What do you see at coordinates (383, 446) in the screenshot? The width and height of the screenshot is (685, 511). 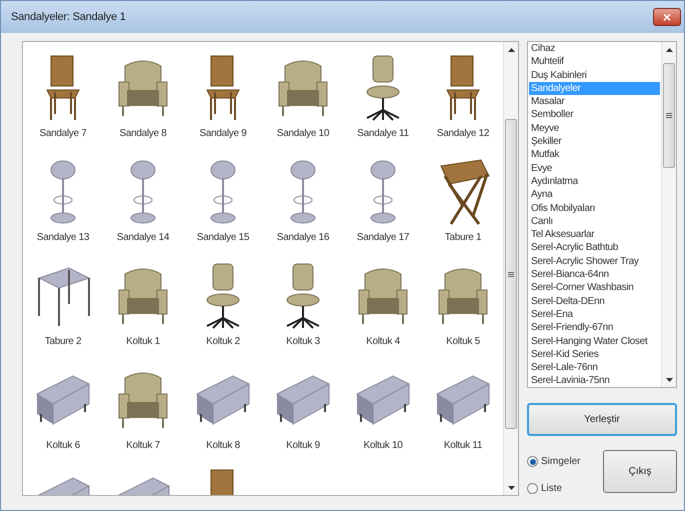 I see `item-label: Koltuk 10` at bounding box center [383, 446].